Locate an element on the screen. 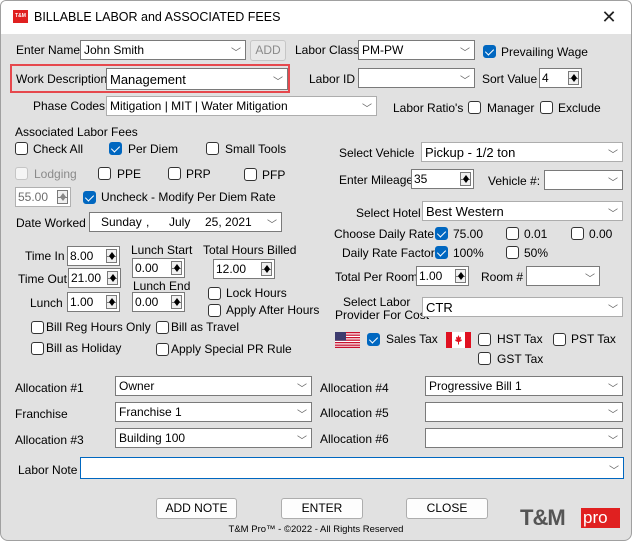  select-hotel-combo: Best Western ﹀ is located at coordinates (522, 211).